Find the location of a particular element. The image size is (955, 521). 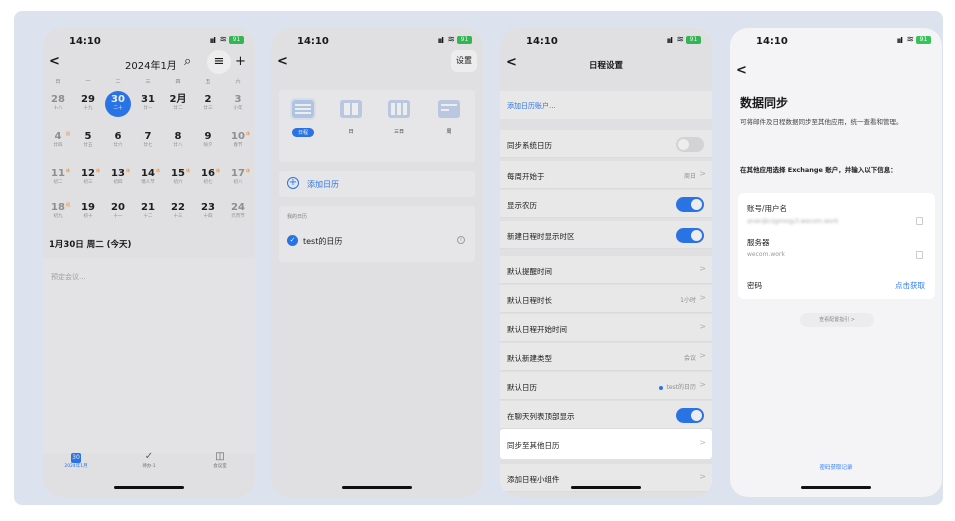

weekday-label: 一 is located at coordinates (88, 82).